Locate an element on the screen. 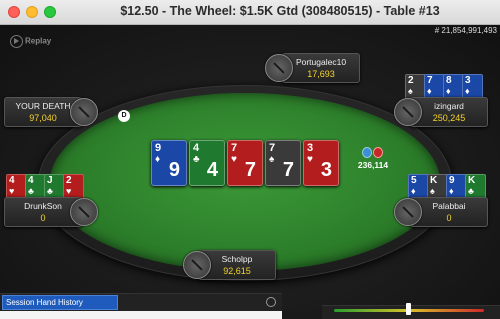 The image size is (500, 319). pot: 236,114 is located at coordinates (373, 158).